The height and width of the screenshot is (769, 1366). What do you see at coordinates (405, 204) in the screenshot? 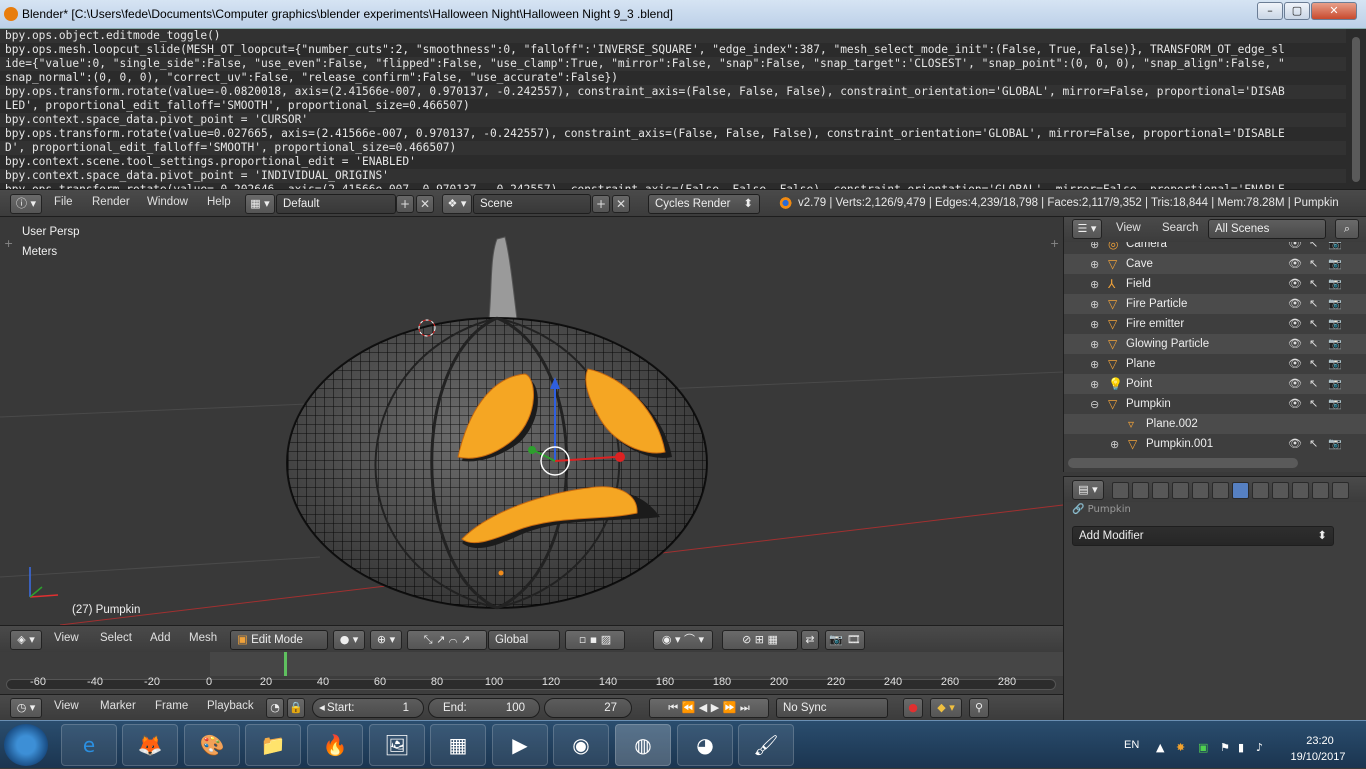
I see `add-layout-button: +` at bounding box center [405, 204].